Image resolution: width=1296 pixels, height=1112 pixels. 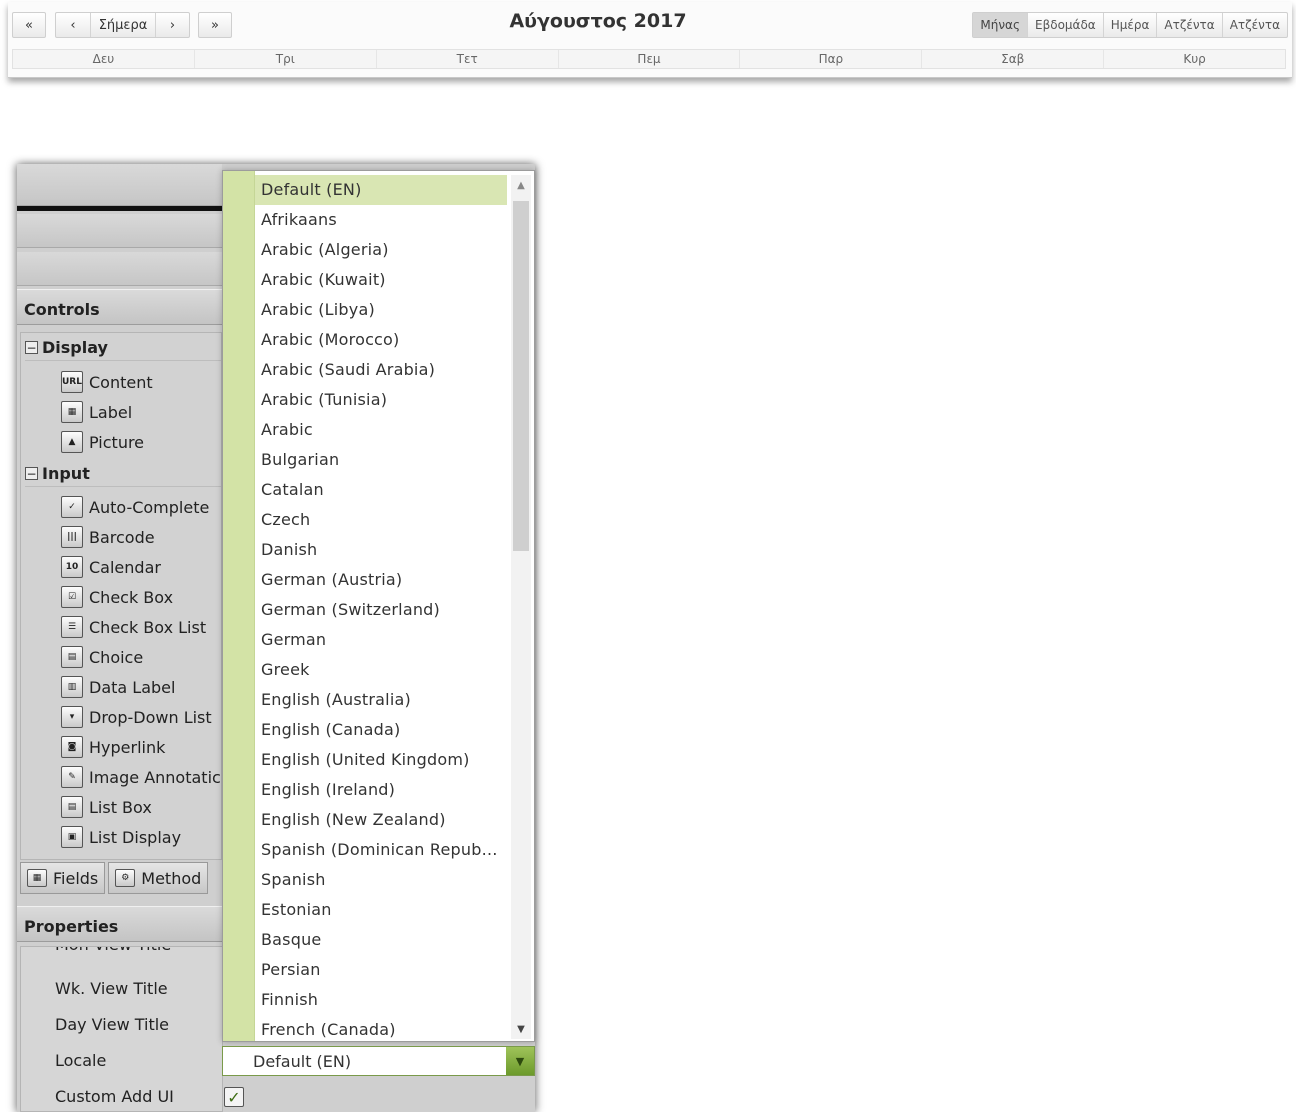 I want to click on locale-option: English (Ireland), so click(x=381, y=790).